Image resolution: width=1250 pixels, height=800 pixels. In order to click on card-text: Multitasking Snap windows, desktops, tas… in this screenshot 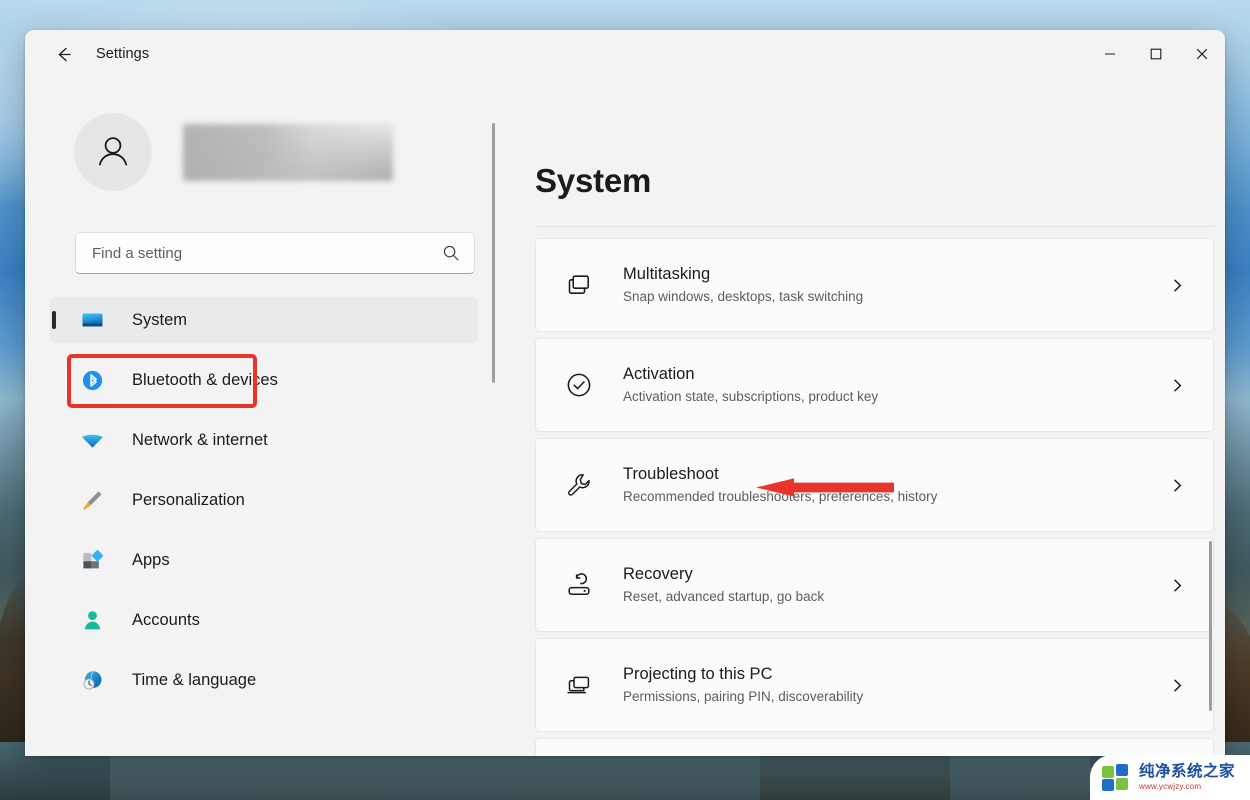, I will do `click(894, 284)`.